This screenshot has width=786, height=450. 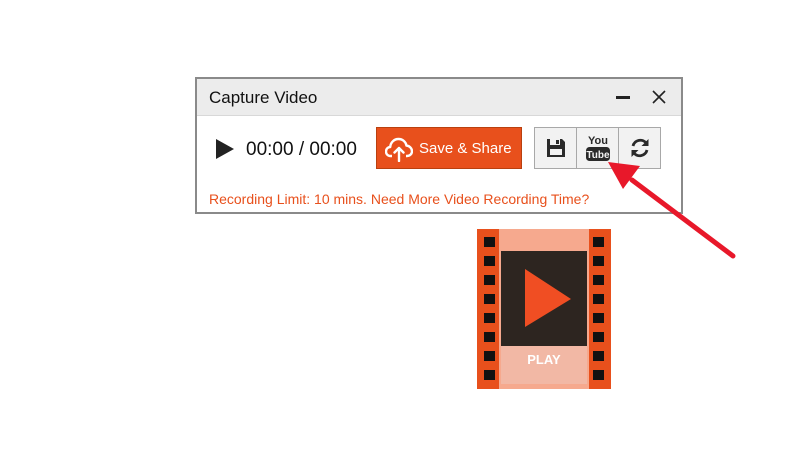 I want to click on close-icon, so click(x=659, y=97).